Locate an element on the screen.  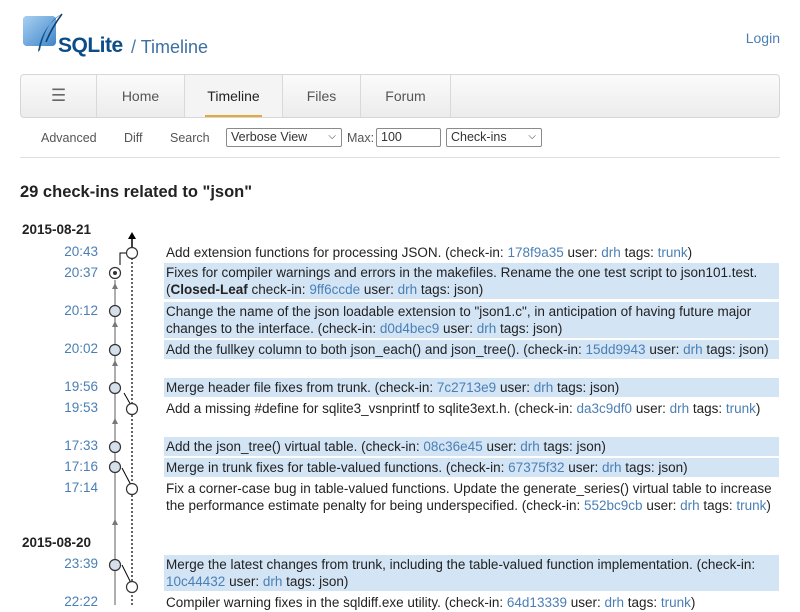
checkin-hash-link: 552bc9cb is located at coordinates (613, 505).